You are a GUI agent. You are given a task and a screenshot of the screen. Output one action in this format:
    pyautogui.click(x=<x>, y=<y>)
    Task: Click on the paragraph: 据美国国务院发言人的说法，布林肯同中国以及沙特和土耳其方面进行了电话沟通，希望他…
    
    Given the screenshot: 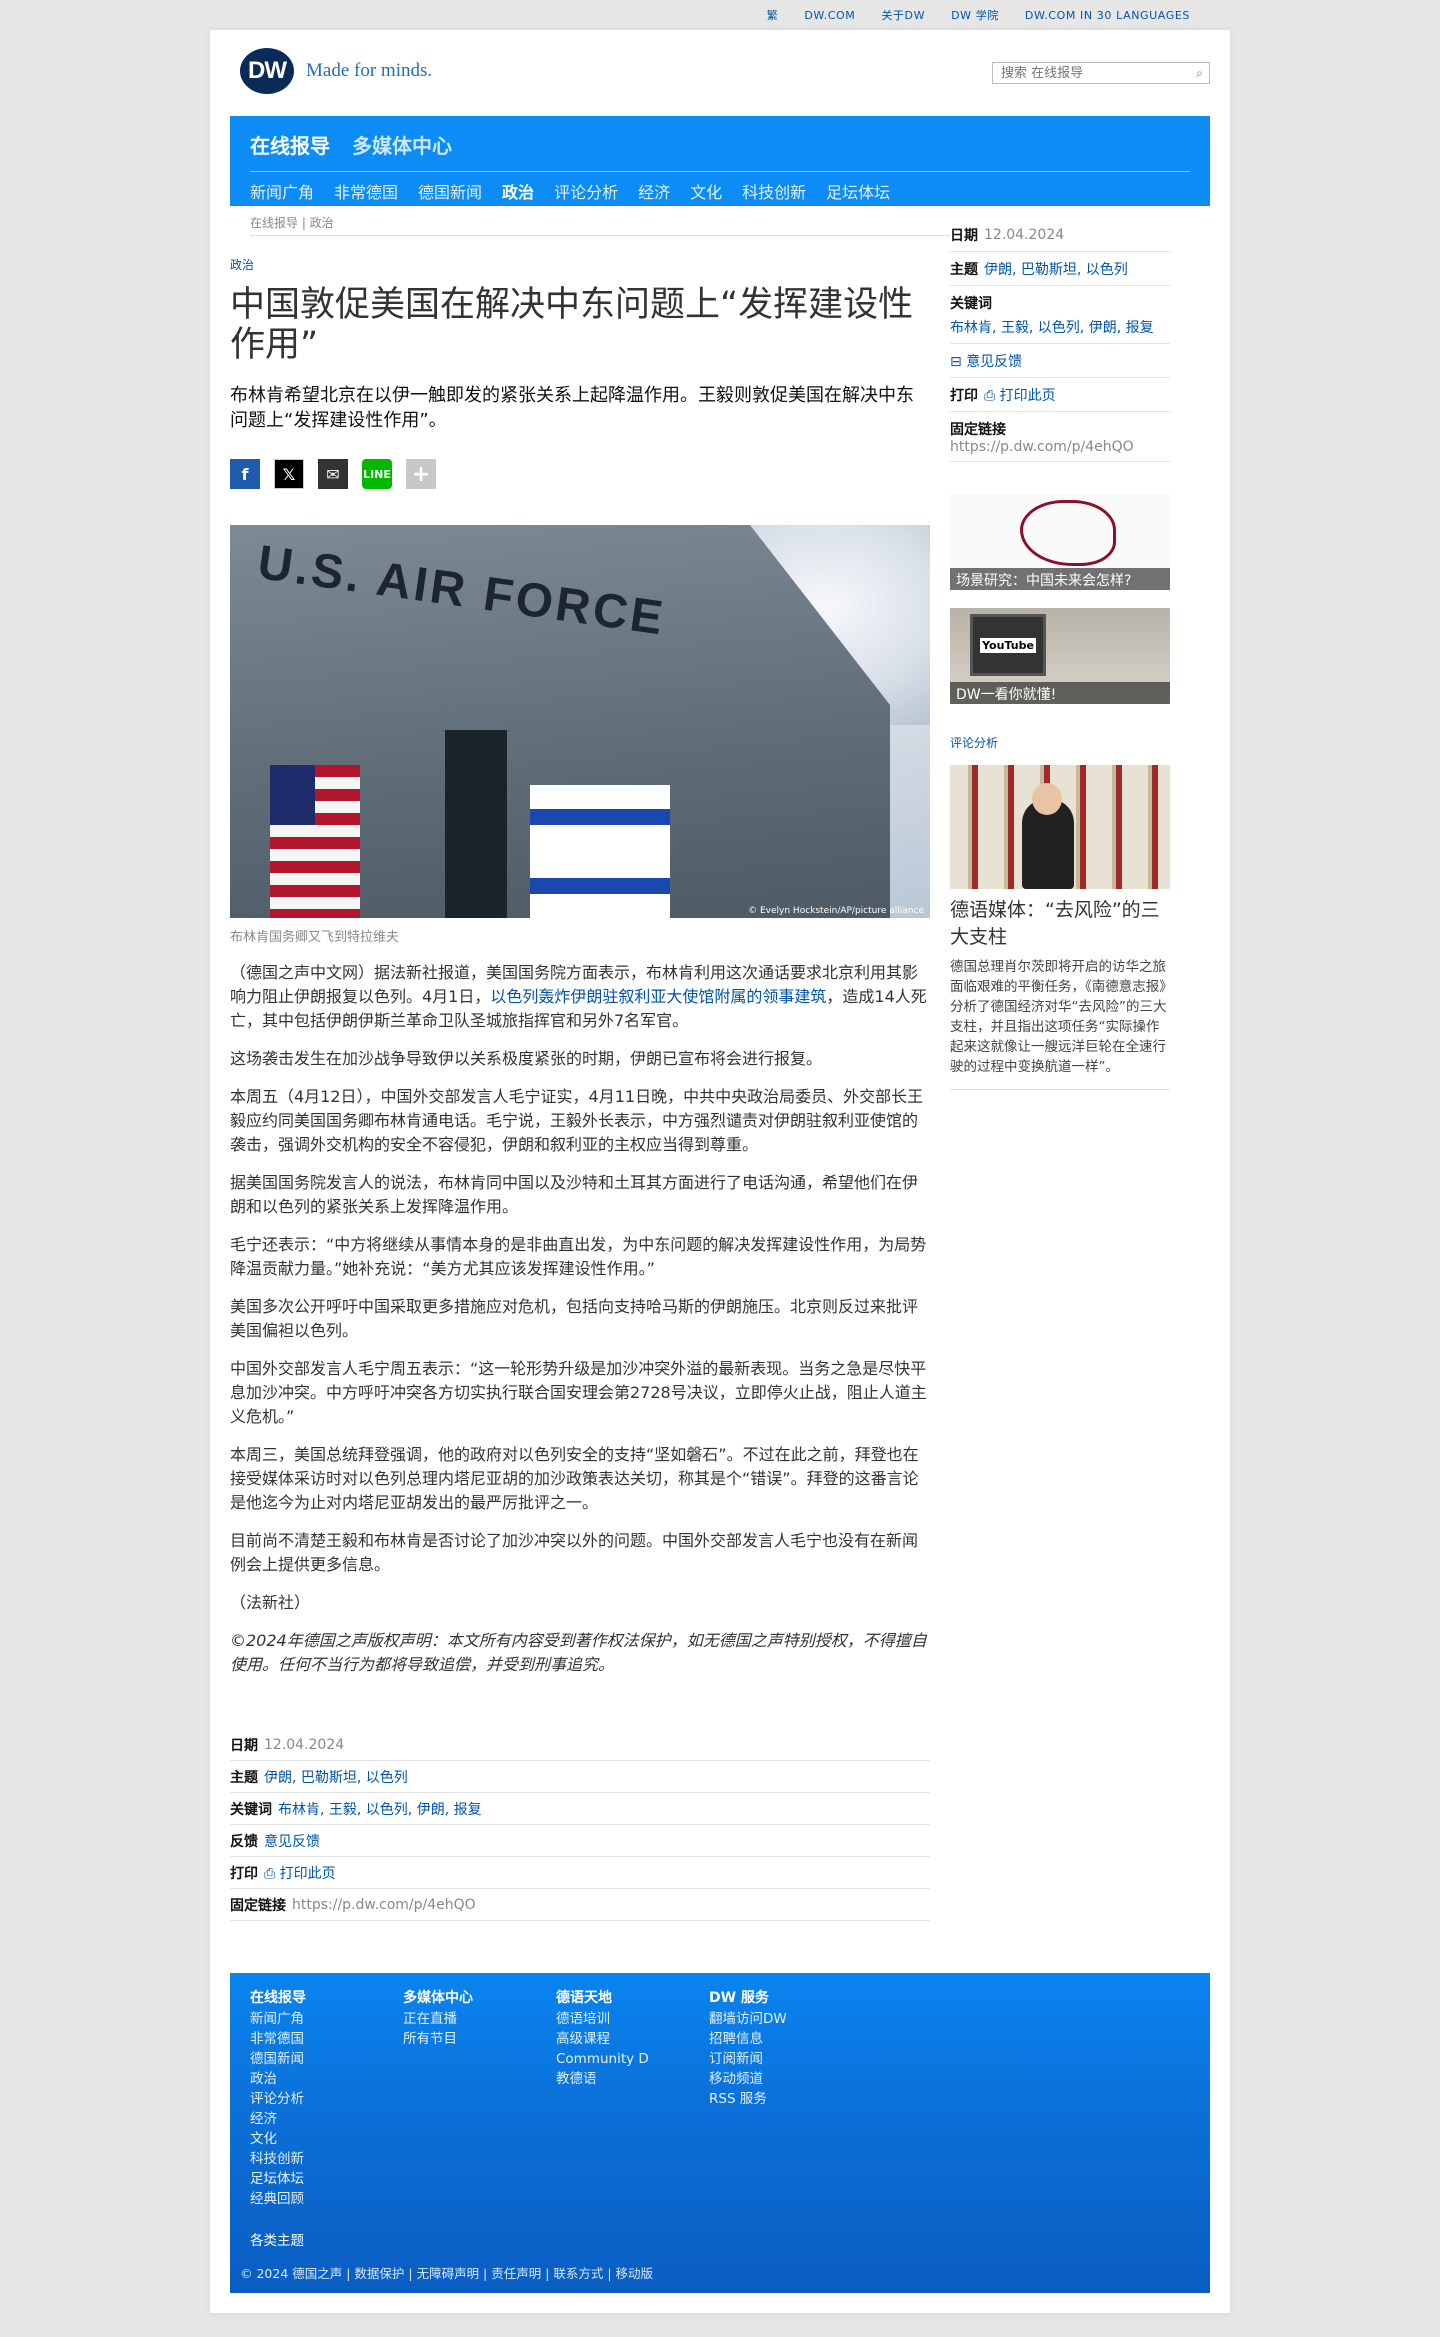 What is the action you would take?
    pyautogui.click(x=574, y=1194)
    